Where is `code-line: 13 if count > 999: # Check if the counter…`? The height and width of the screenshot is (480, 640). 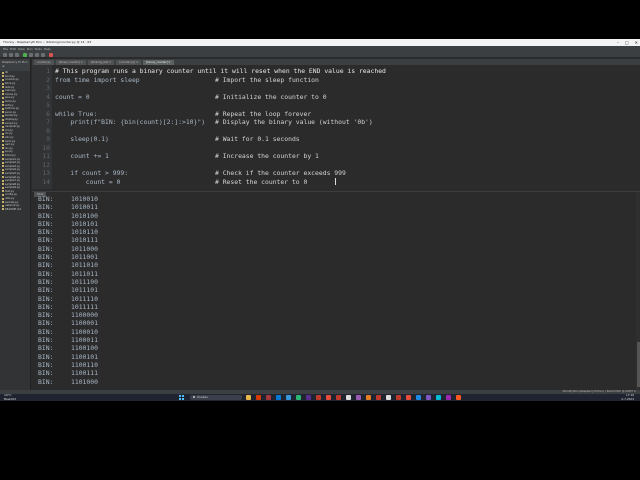 code-line: 13 if count > 999: # Check if the counter… is located at coordinates (336, 173).